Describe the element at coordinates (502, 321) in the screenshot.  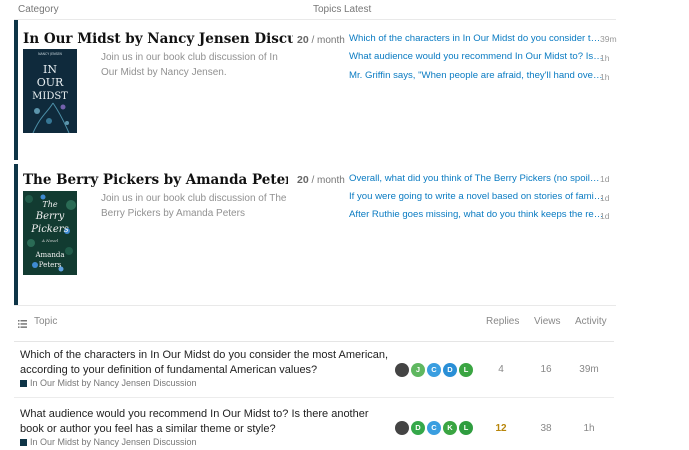
I see `replies-column-header: Replies` at that location.